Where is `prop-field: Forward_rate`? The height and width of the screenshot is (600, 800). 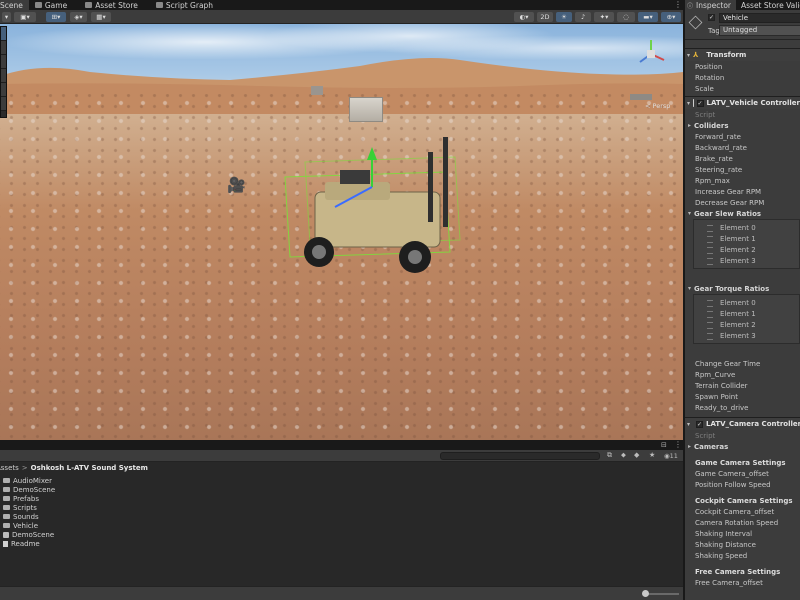
prop-field: Forward_rate is located at coordinates (718, 136).